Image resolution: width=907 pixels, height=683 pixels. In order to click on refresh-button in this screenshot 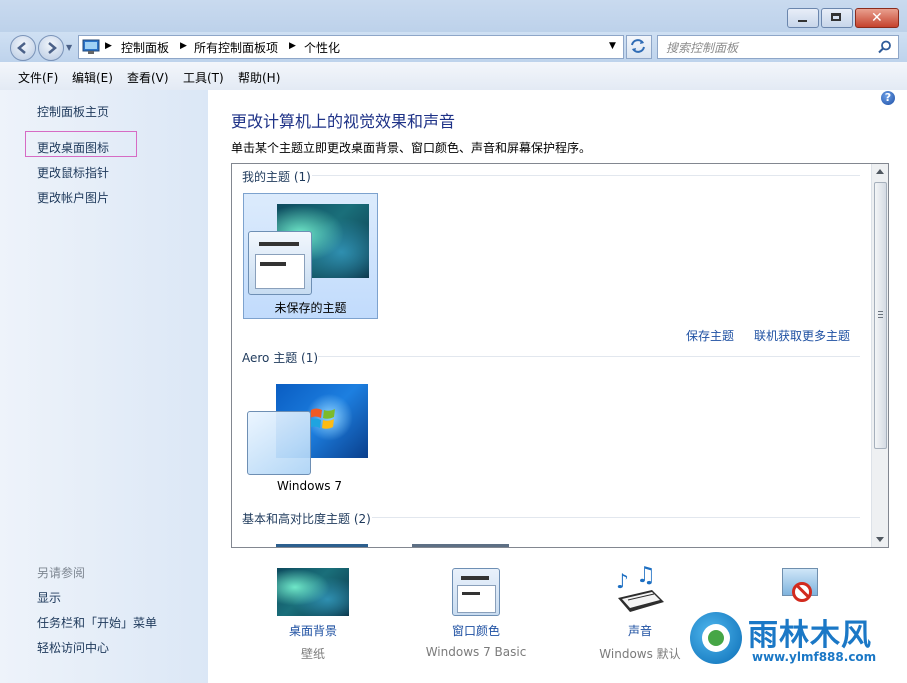, I will do `click(639, 47)`.